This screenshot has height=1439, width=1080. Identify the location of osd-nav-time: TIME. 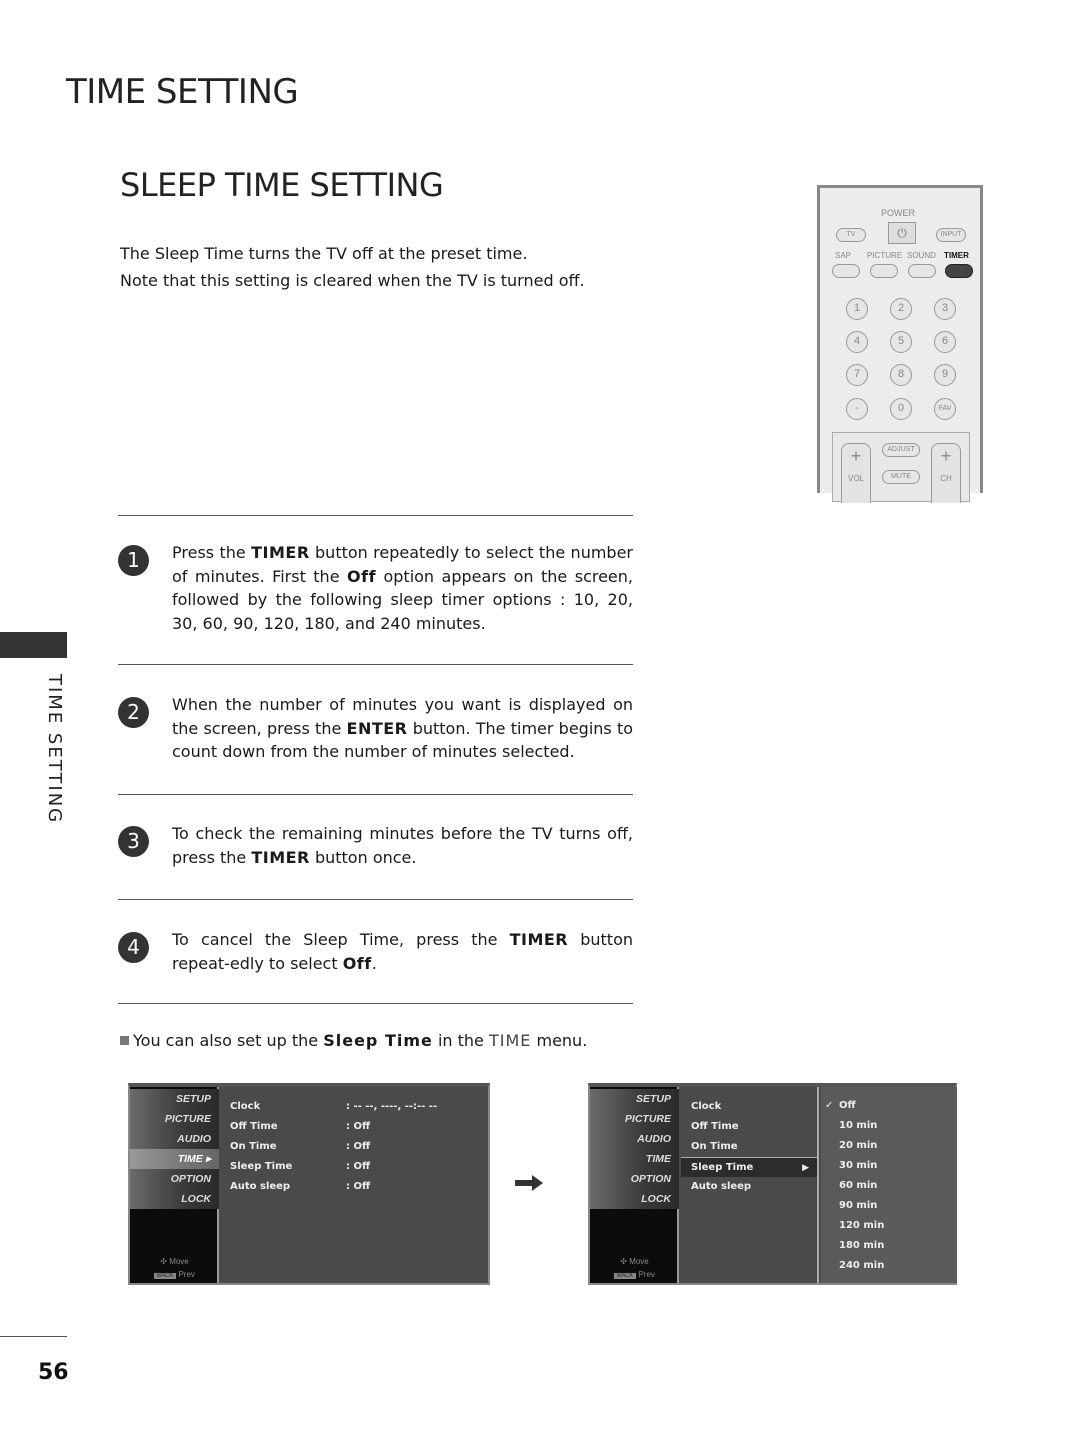
(634, 1159).